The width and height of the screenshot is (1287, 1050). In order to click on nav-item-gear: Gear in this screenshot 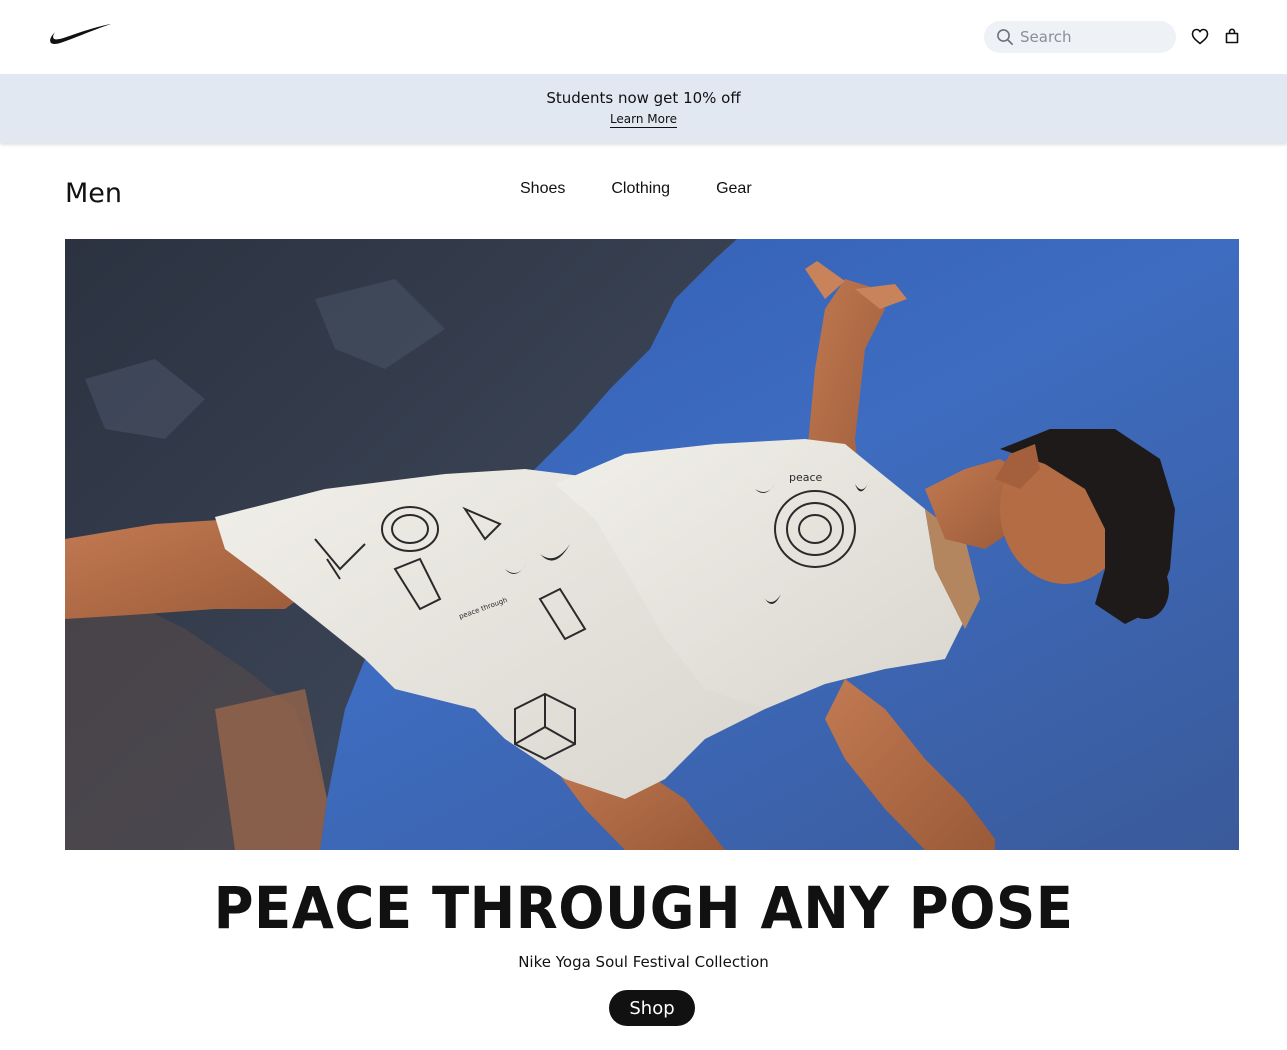, I will do `click(734, 189)`.